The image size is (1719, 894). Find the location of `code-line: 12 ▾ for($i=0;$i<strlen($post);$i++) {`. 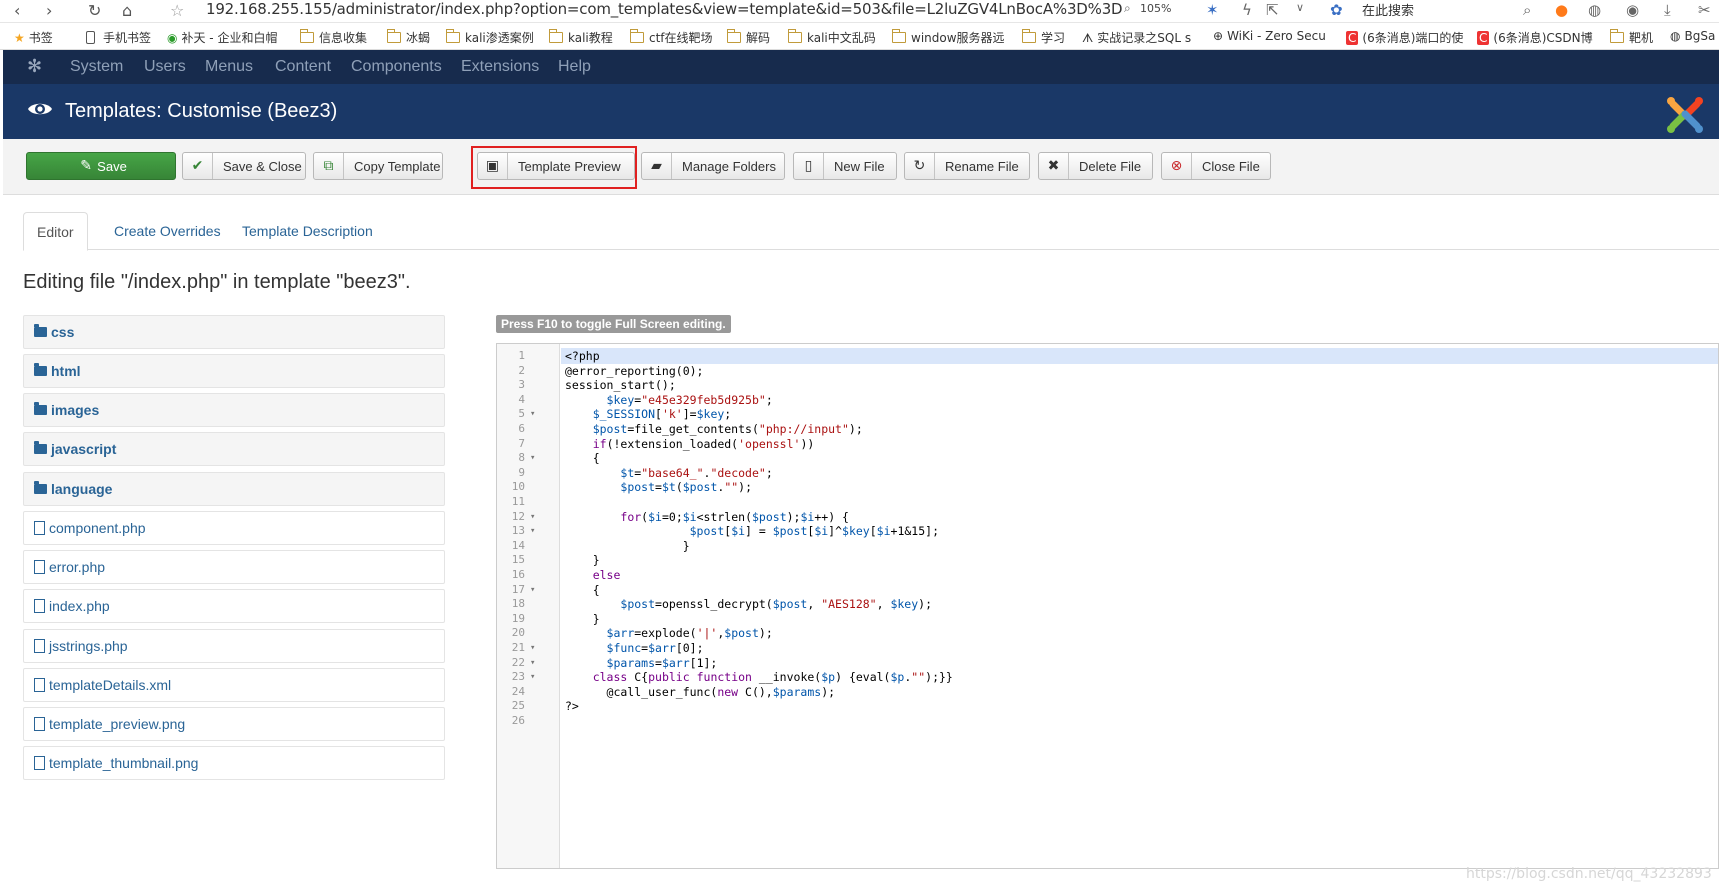

code-line: 12 ▾ for($i=0;$i<strlen($post);$i++) { is located at coordinates (1107, 517).